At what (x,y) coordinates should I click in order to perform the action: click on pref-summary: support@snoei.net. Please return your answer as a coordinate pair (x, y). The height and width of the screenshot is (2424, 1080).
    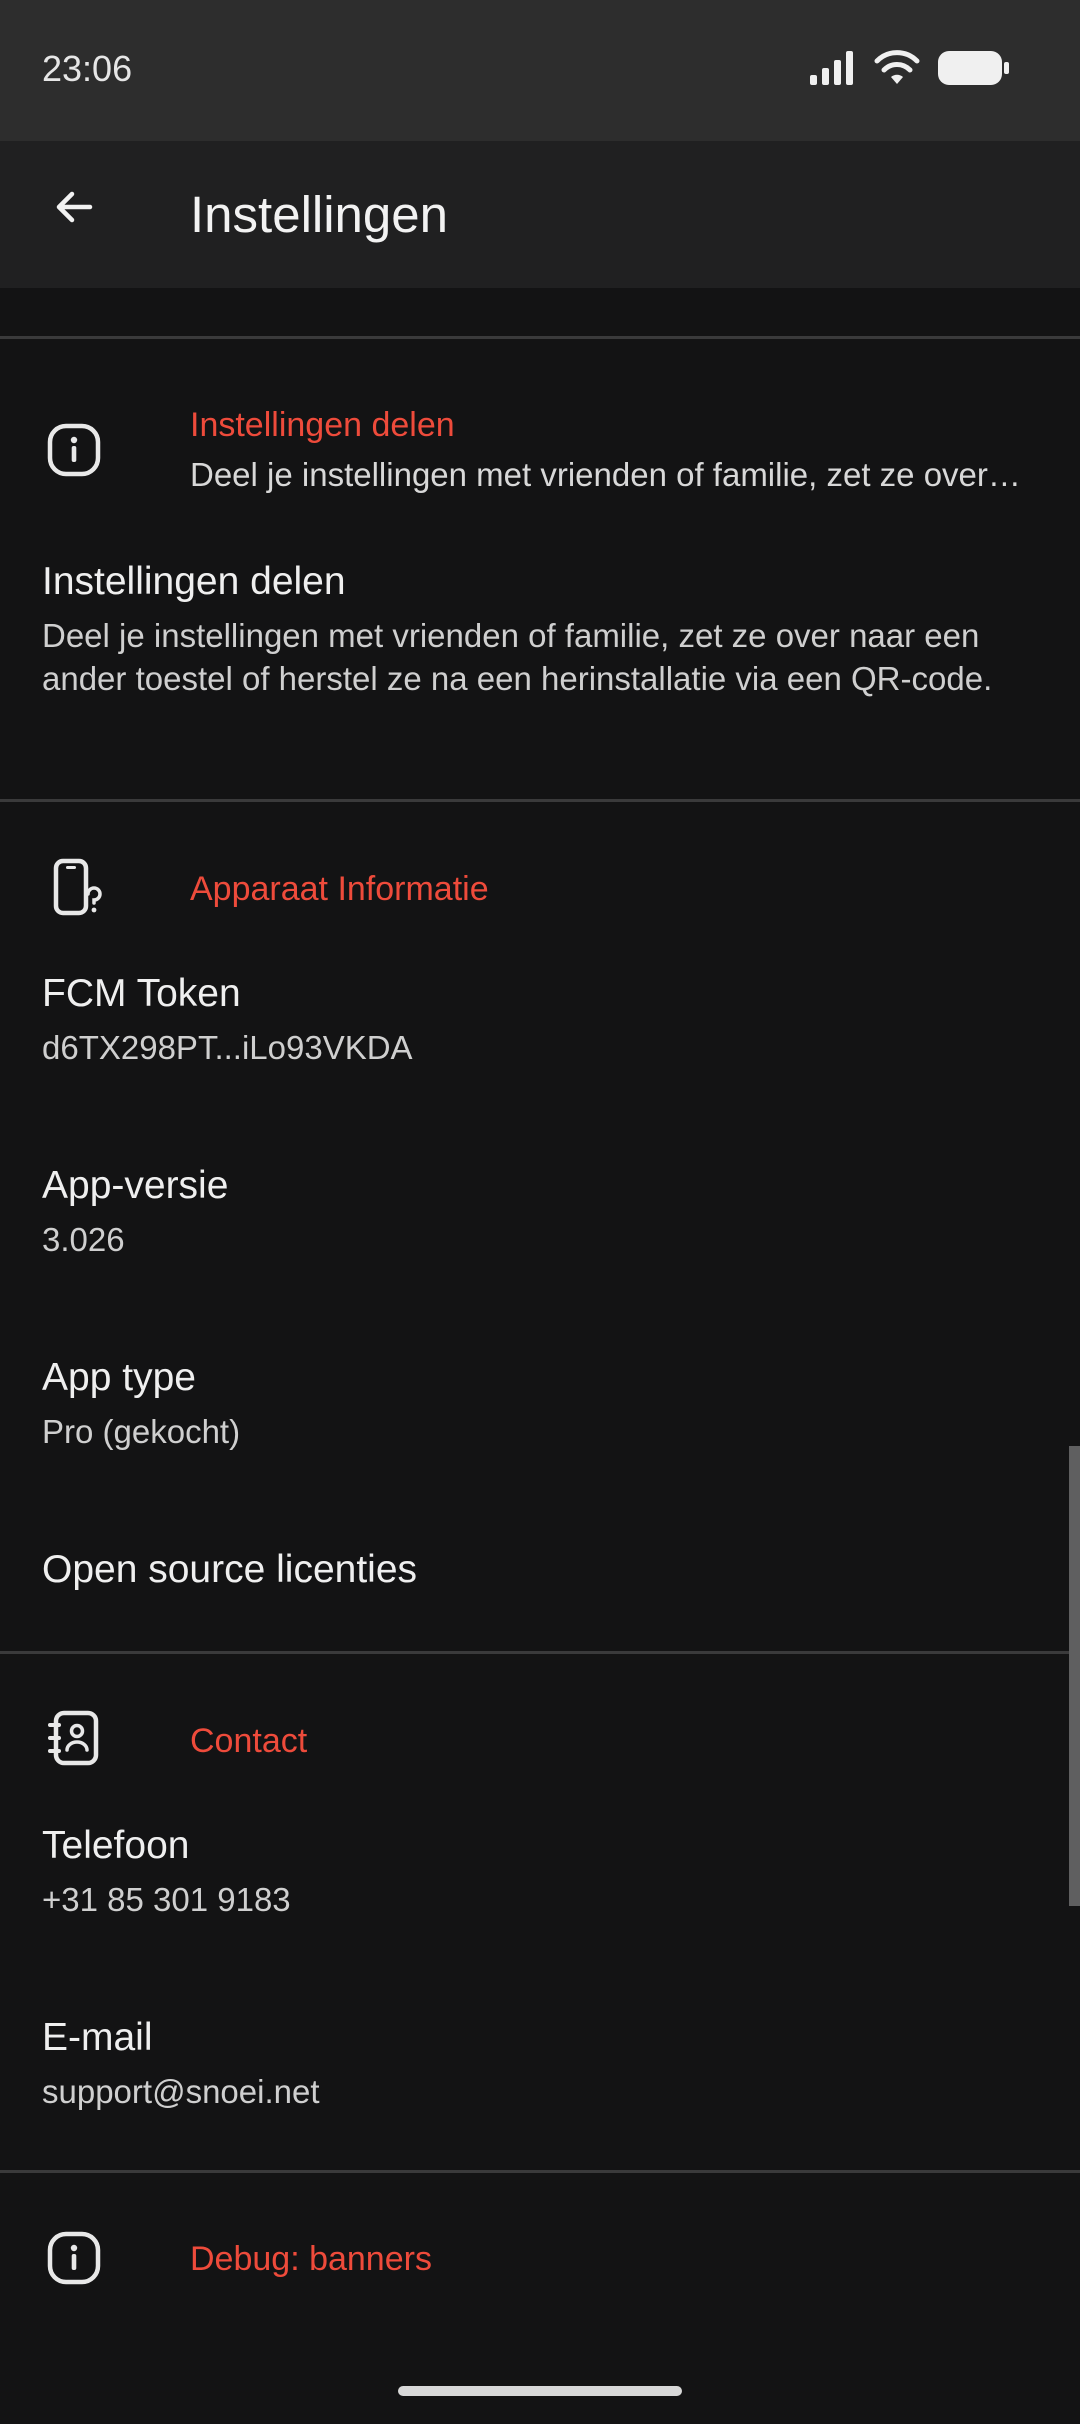
    Looking at the image, I should click on (181, 2091).